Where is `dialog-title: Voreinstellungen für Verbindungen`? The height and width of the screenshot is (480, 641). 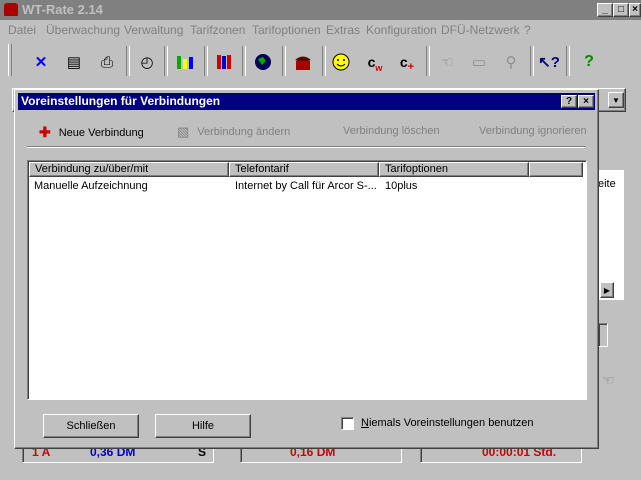 dialog-title: Voreinstellungen für Verbindungen is located at coordinates (121, 101).